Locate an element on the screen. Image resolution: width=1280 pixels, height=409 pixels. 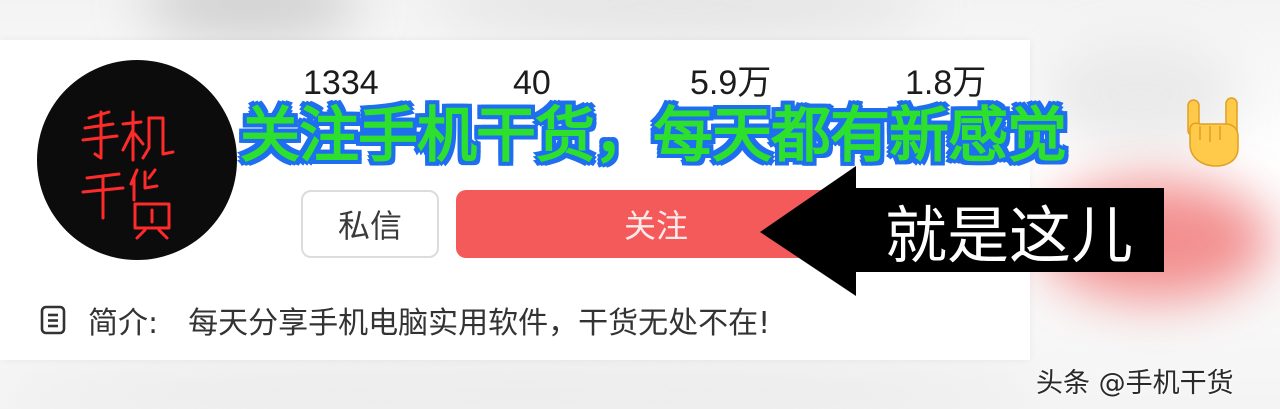
avatar is located at coordinates (137, 160).